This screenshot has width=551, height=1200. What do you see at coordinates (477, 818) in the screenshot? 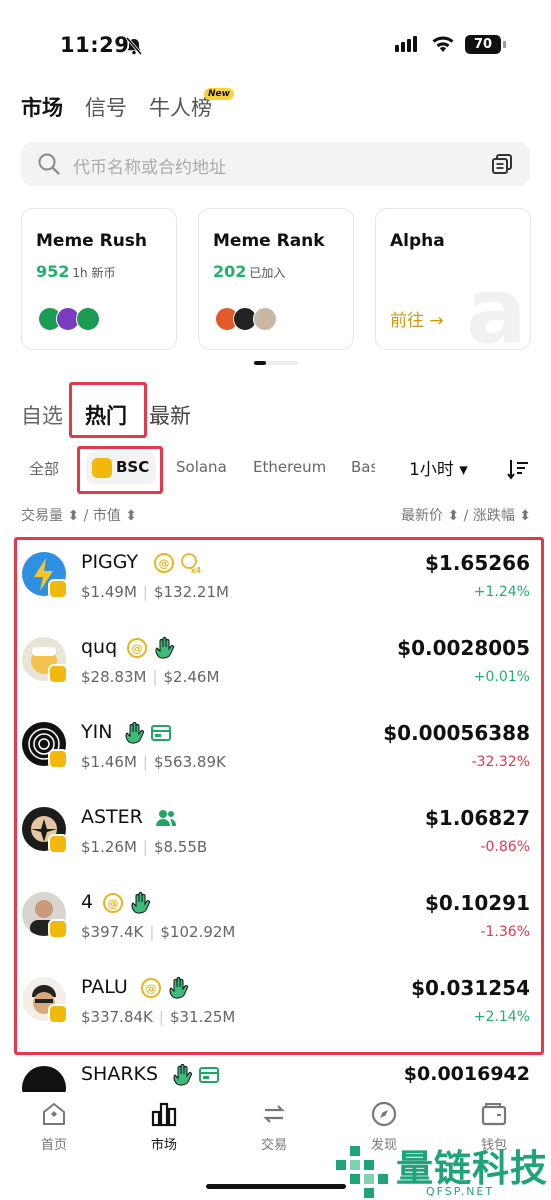
I see `token-price: $1.06827` at bounding box center [477, 818].